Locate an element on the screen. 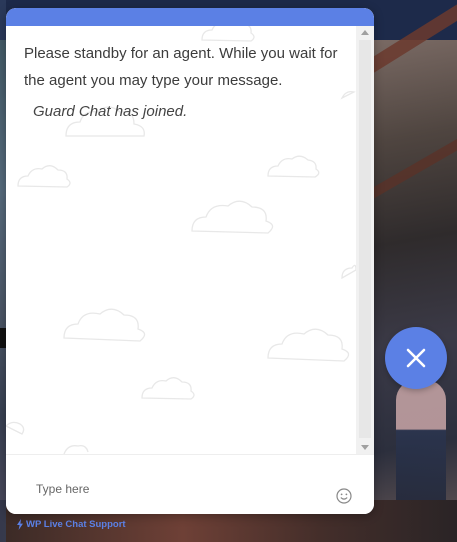  background-person is located at coordinates (421, 450).